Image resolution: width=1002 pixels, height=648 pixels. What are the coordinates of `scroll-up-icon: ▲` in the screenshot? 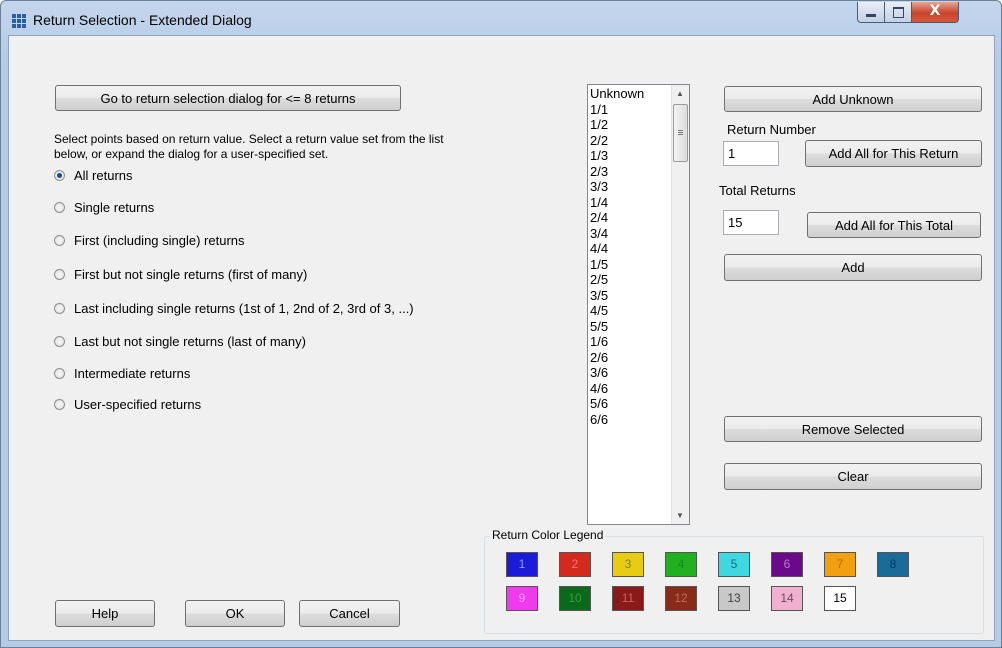 It's located at (680, 93).